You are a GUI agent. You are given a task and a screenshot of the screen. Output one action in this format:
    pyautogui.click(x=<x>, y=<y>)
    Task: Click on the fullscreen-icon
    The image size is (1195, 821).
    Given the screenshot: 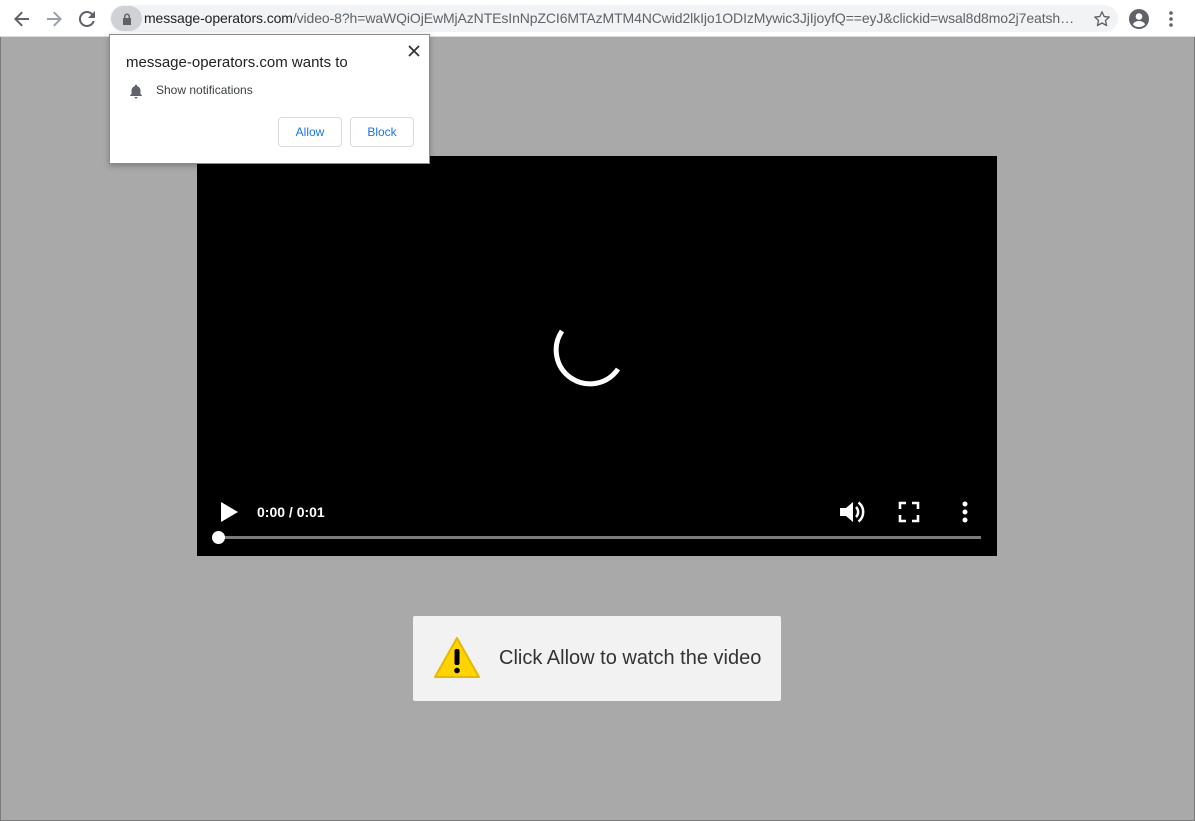 What is the action you would take?
    pyautogui.click(x=909, y=512)
    